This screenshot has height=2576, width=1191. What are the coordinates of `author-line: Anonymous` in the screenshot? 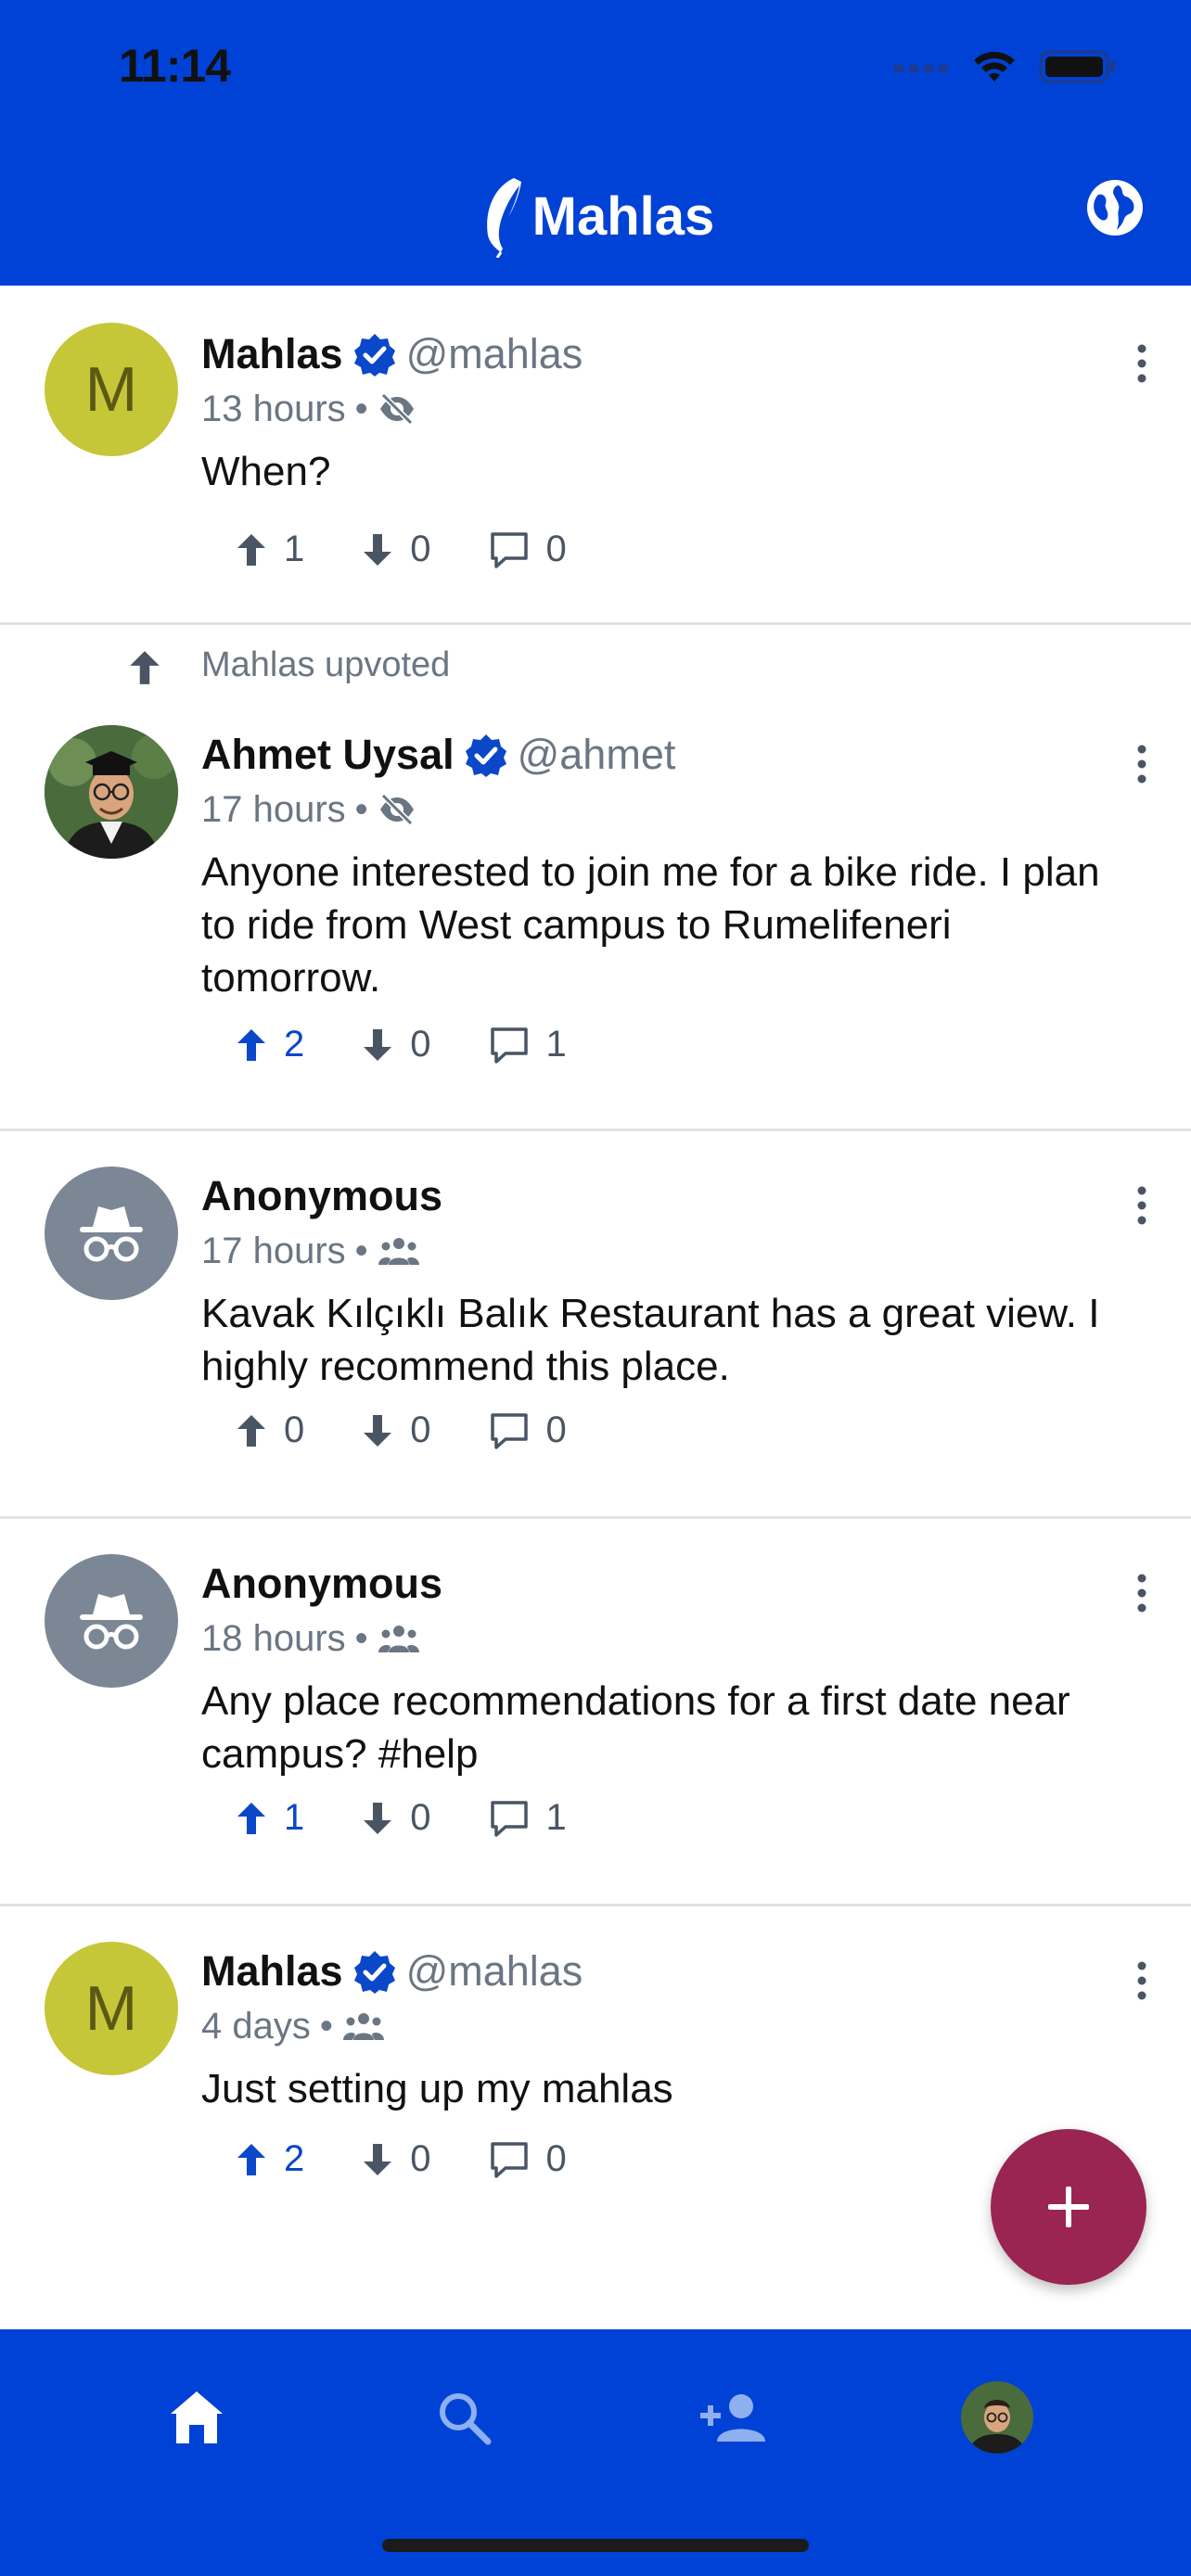 It's located at (668, 1584).